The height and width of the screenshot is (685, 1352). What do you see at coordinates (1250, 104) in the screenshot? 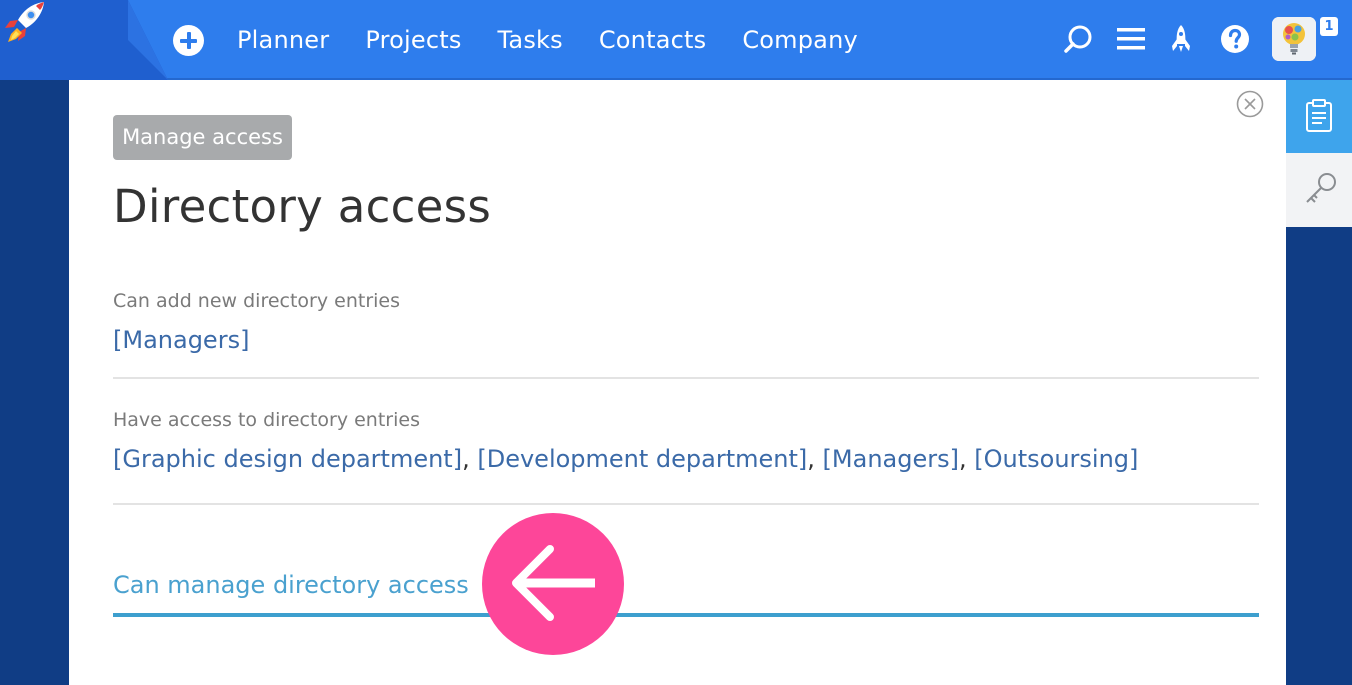
I see `close-icon` at bounding box center [1250, 104].